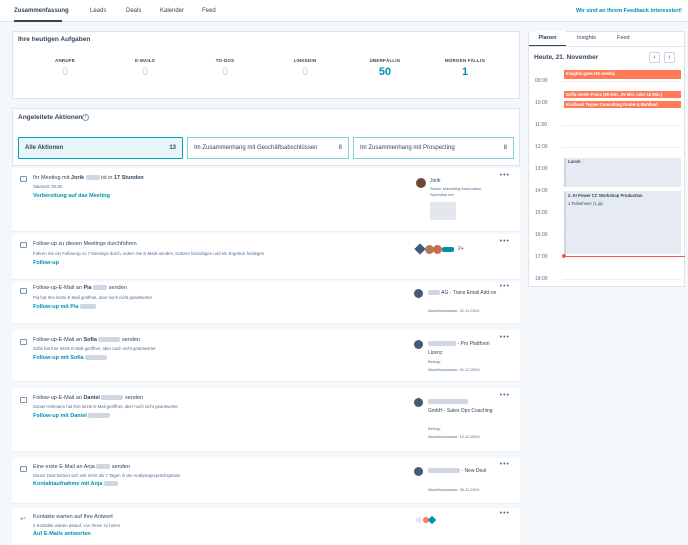 This screenshot has height=545, width=688. I want to click on feedback-link: Wir sind an Ihrem Feedback interessiert!, so click(629, 11).